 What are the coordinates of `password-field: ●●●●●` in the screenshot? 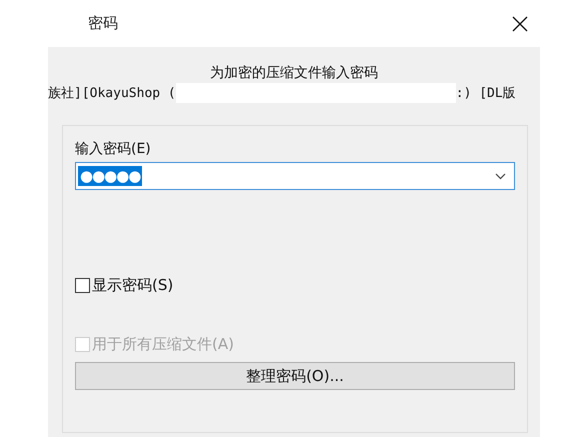 It's located at (295, 176).